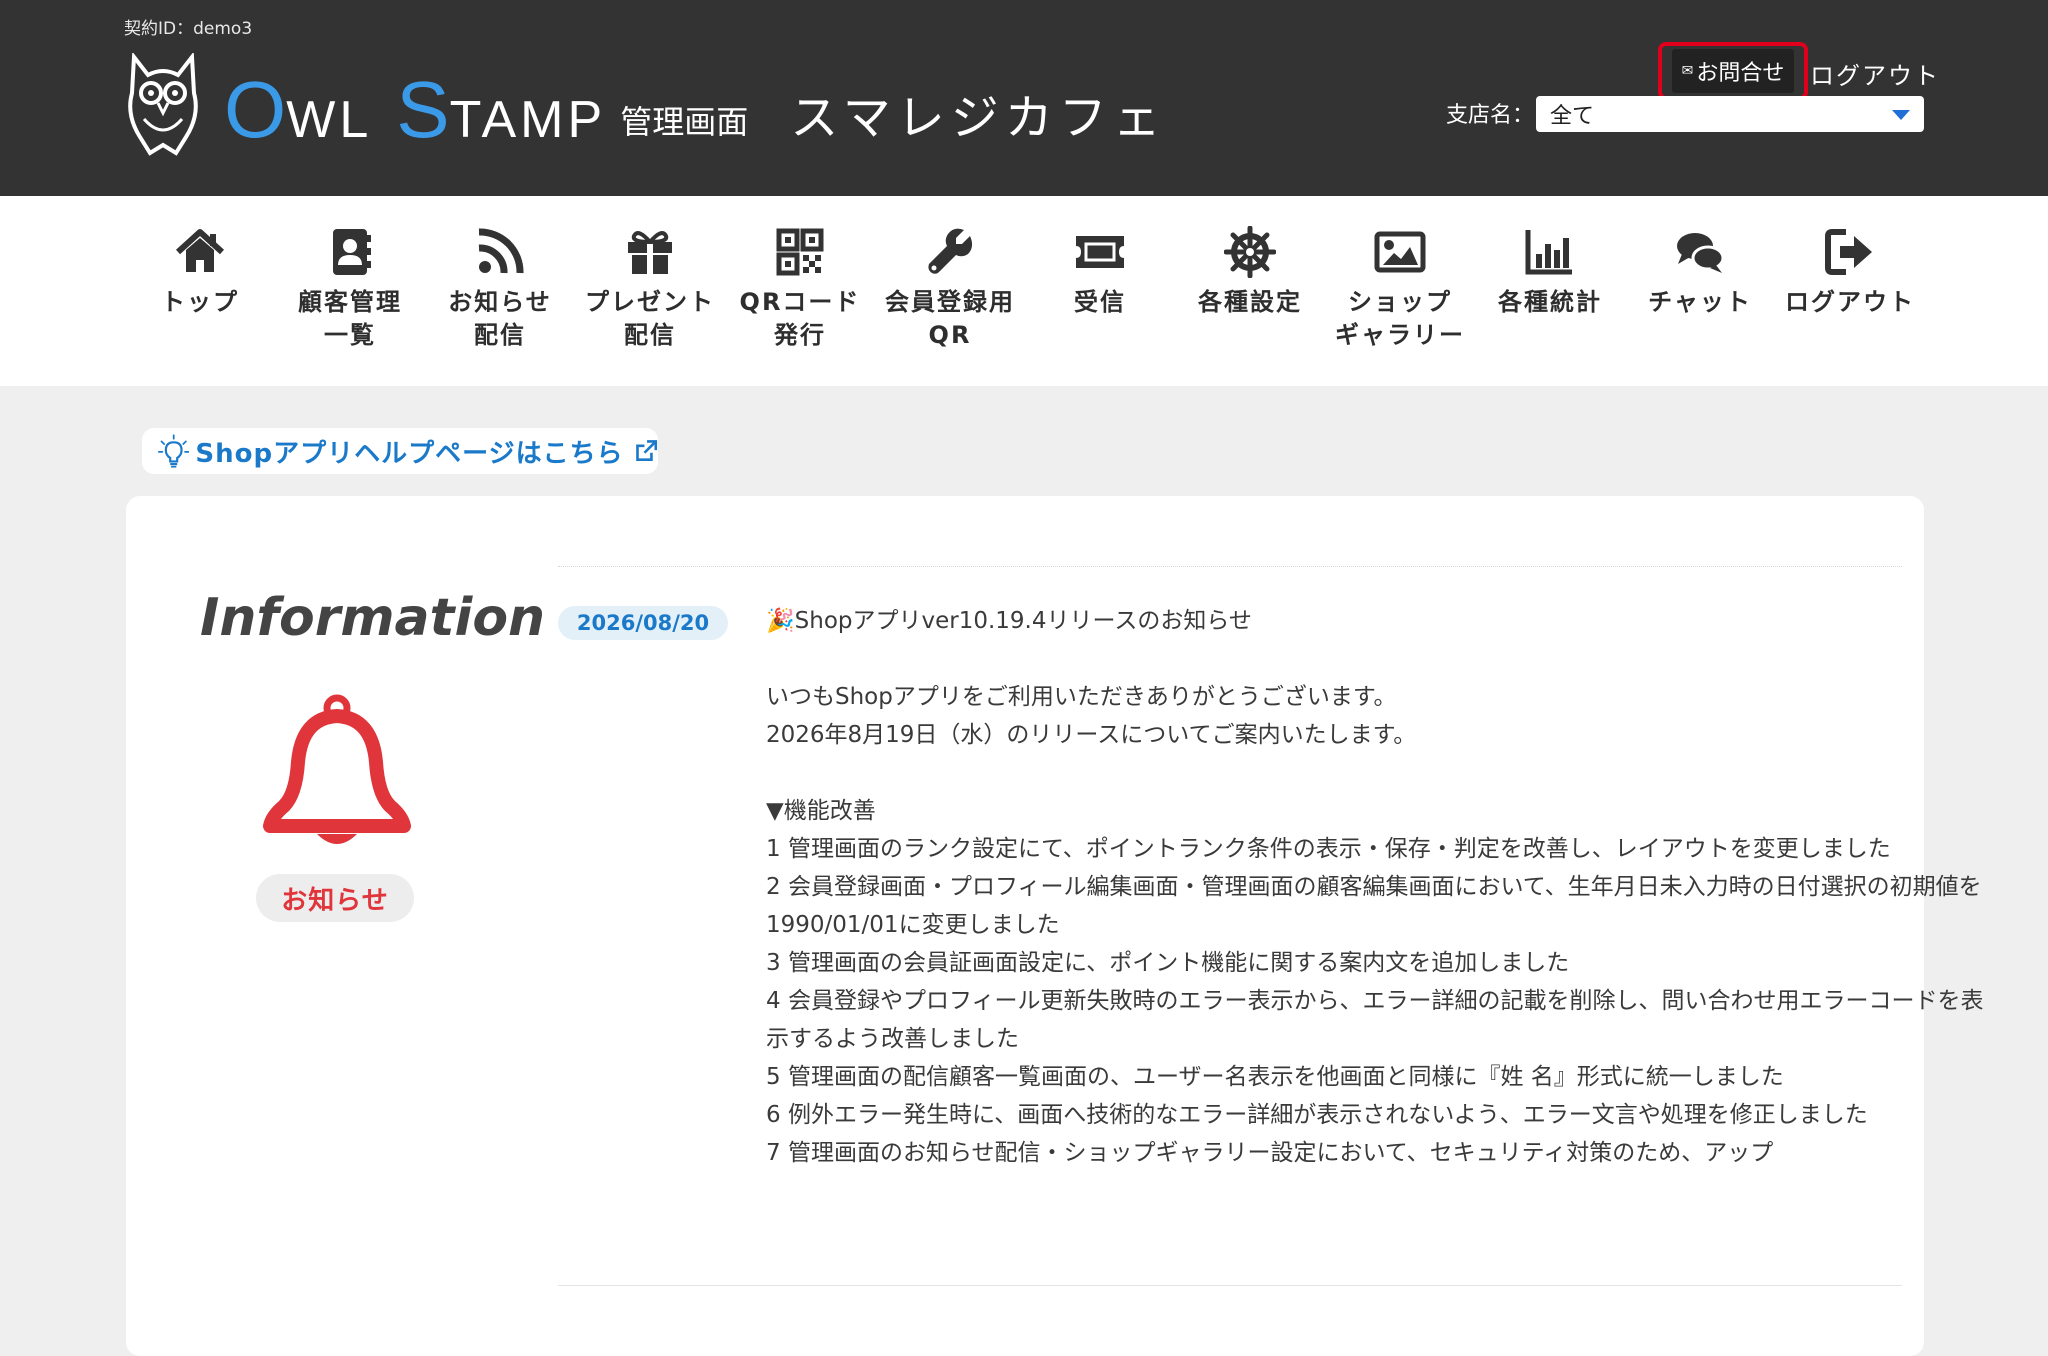 The image size is (2048, 1356). I want to click on wrench-icon, so click(950, 251).